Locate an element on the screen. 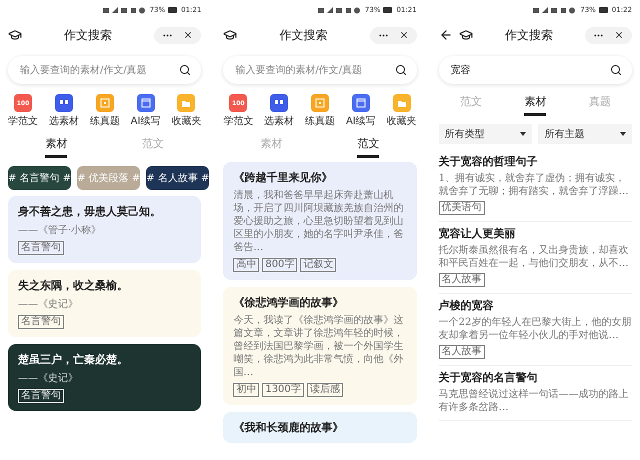 The height and width of the screenshot is (460, 640). tag-label: 记叙文 is located at coordinates (318, 265).